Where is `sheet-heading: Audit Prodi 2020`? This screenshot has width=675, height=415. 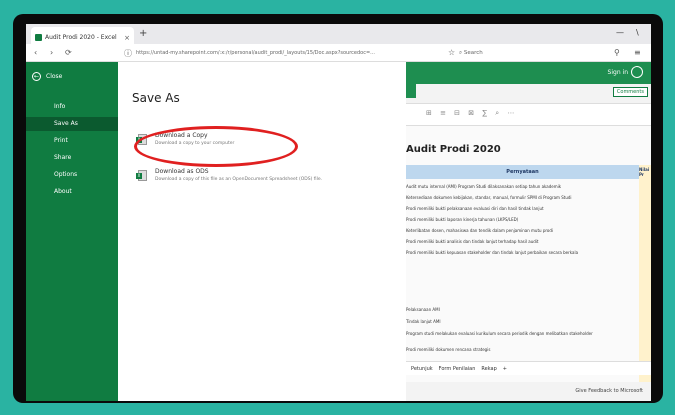
sheet-heading: Audit Prodi 2020 is located at coordinates (453, 149).